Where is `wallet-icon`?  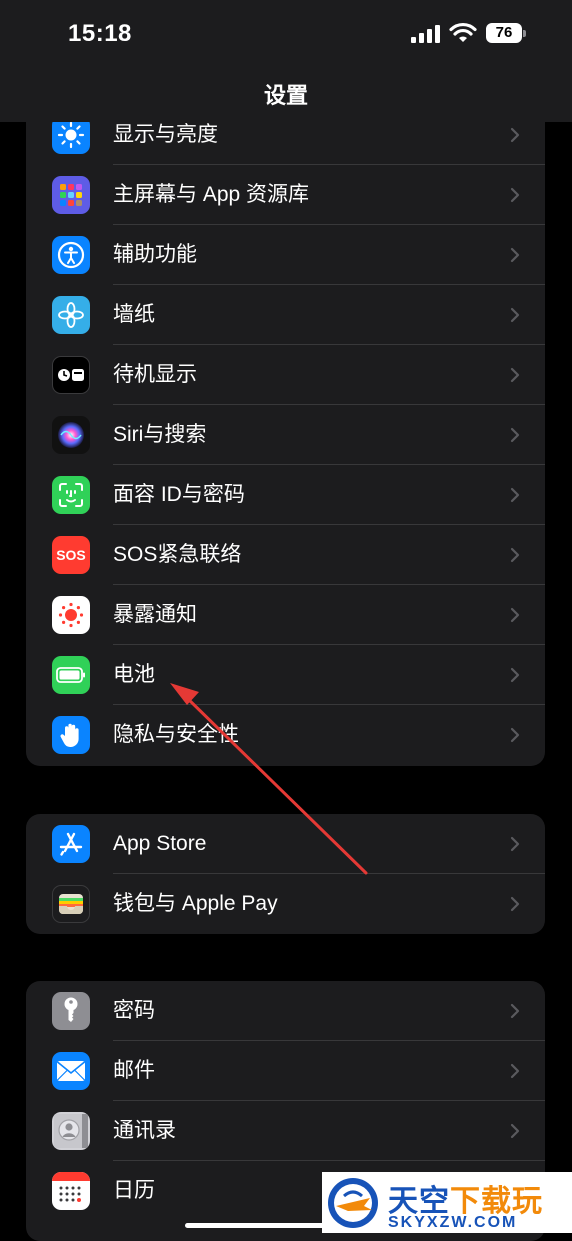
wallet-icon is located at coordinates (71, 904).